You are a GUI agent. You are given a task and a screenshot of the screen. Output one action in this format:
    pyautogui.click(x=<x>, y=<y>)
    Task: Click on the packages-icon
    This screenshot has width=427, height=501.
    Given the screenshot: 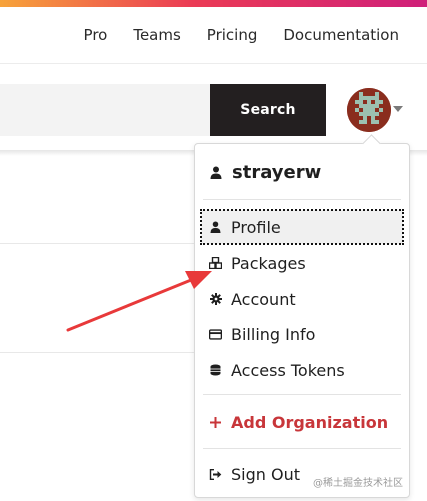 What is the action you would take?
    pyautogui.click(x=215, y=263)
    